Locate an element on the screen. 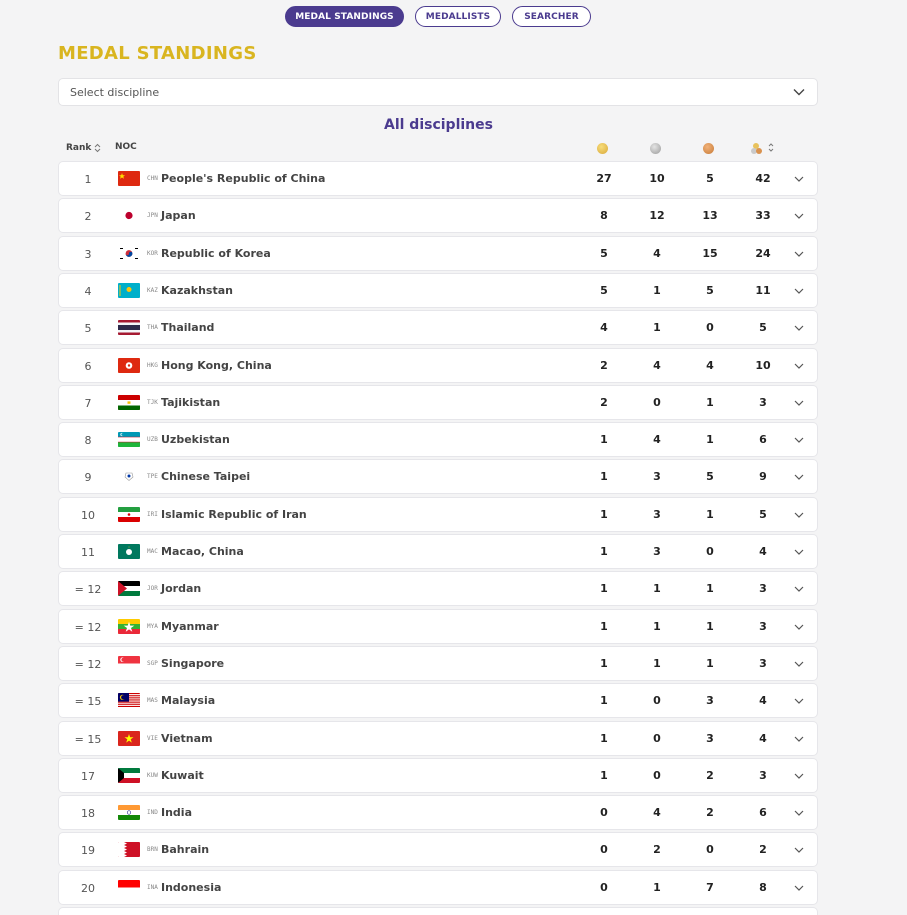 The image size is (907, 915). country-name: Macao, China is located at coordinates (202, 551).